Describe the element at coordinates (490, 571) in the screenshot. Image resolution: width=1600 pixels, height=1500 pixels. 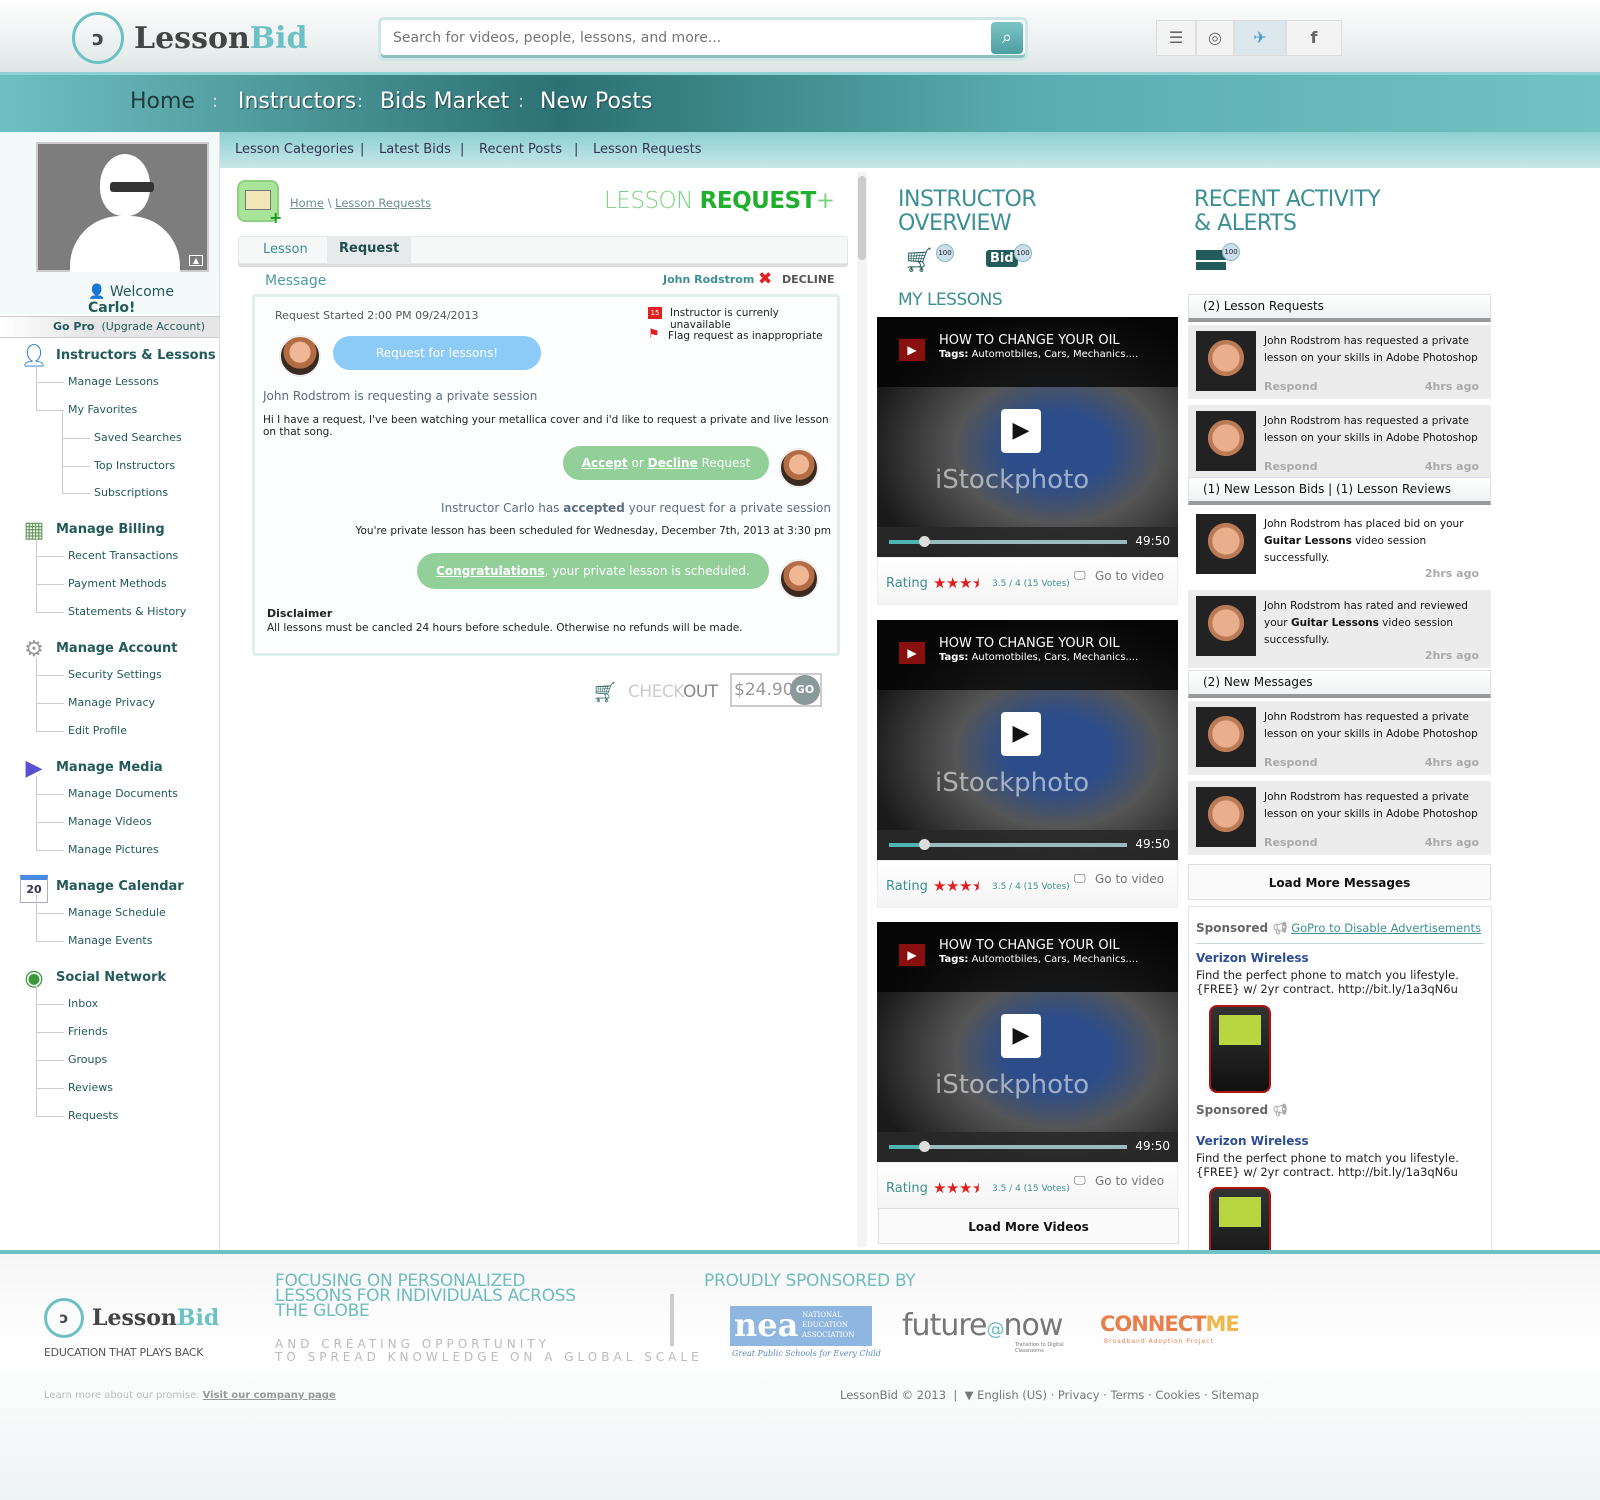
I see `congratulations-link: Congratulations` at that location.